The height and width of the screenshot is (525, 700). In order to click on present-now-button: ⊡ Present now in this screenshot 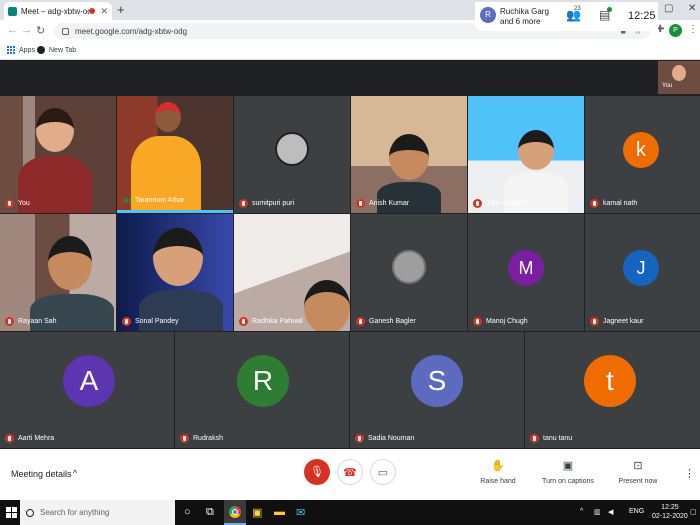, I will do `click(638, 472)`.